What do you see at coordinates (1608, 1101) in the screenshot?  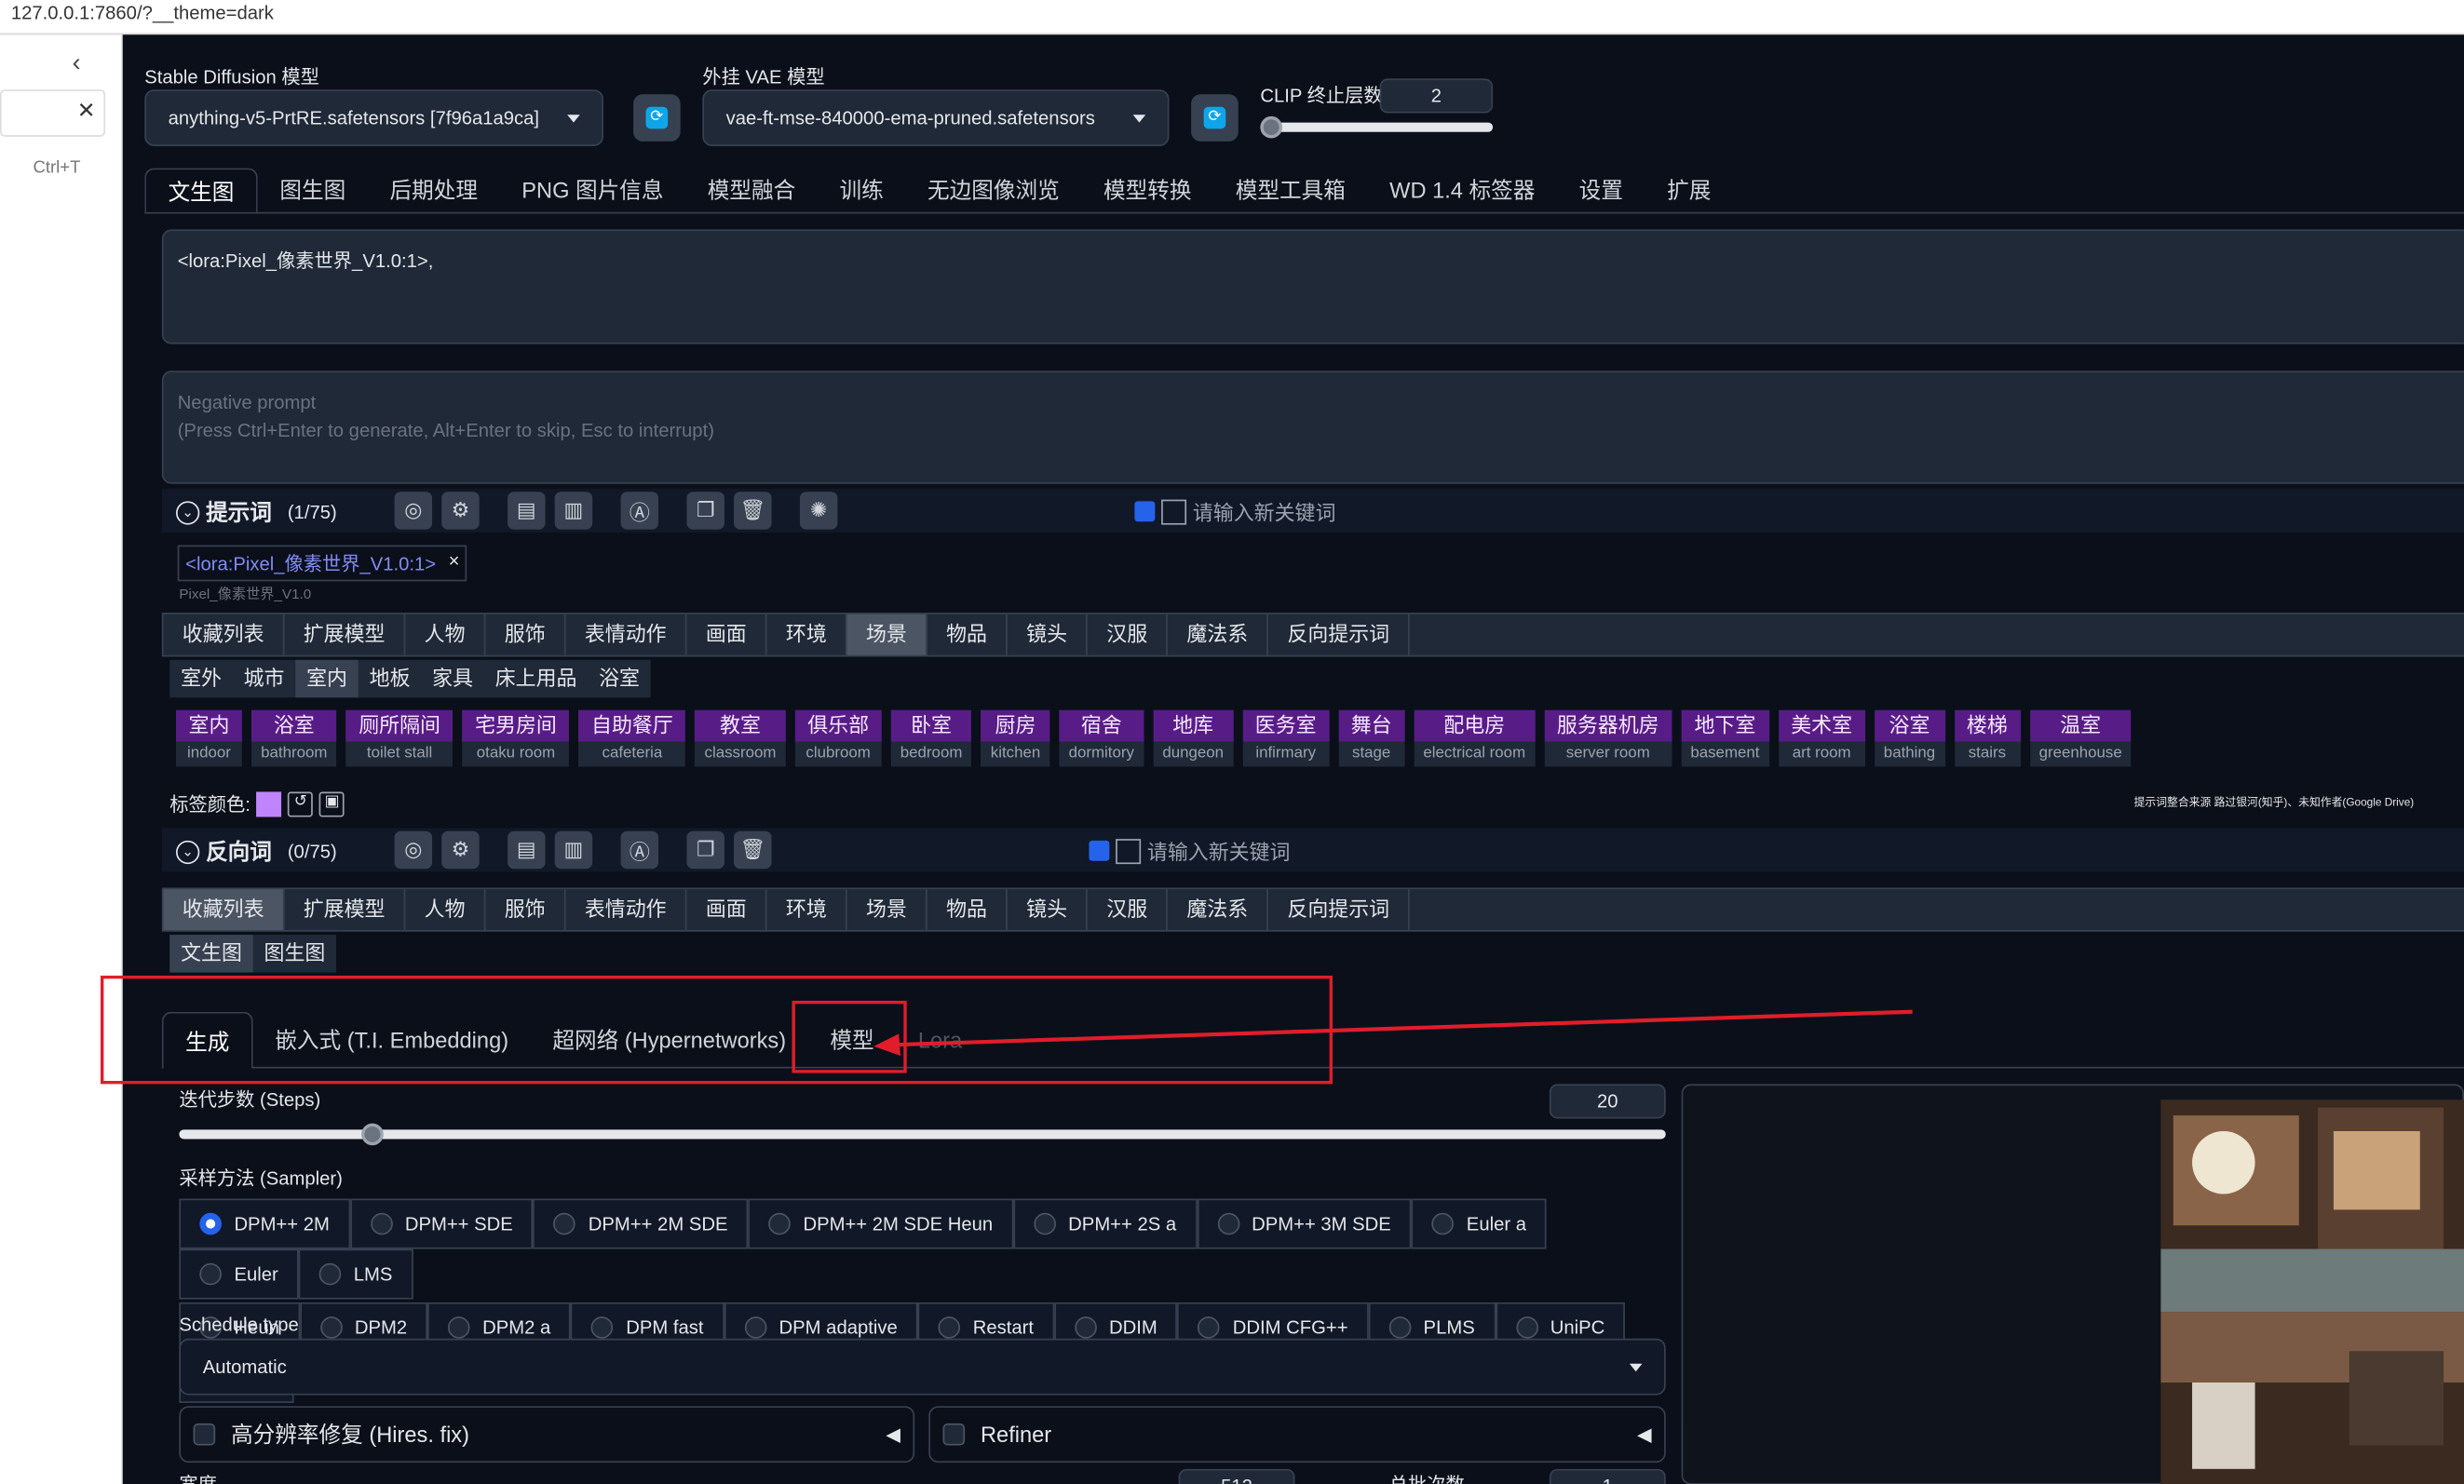 I see `steps-number-input: 20` at bounding box center [1608, 1101].